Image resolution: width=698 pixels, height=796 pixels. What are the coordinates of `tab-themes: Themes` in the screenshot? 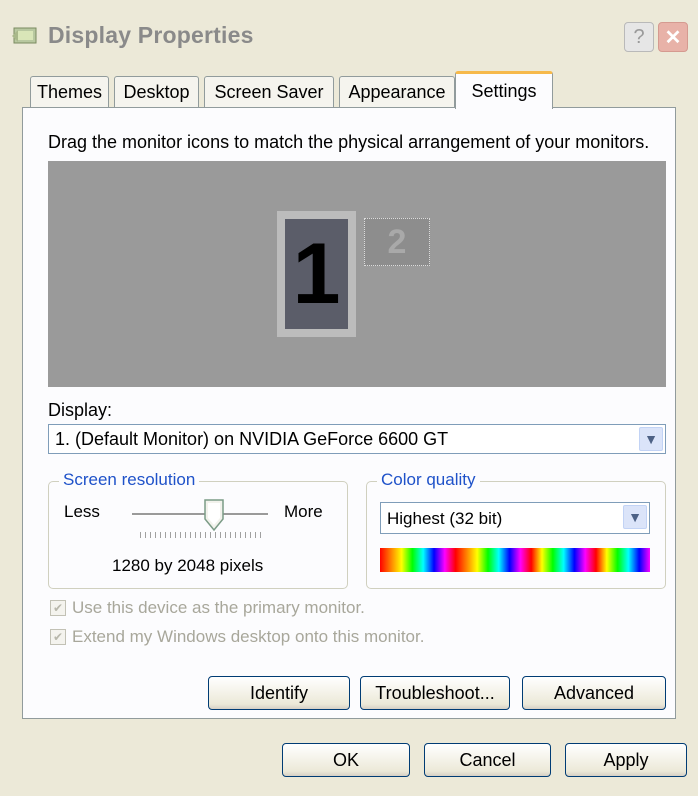 It's located at (69, 92).